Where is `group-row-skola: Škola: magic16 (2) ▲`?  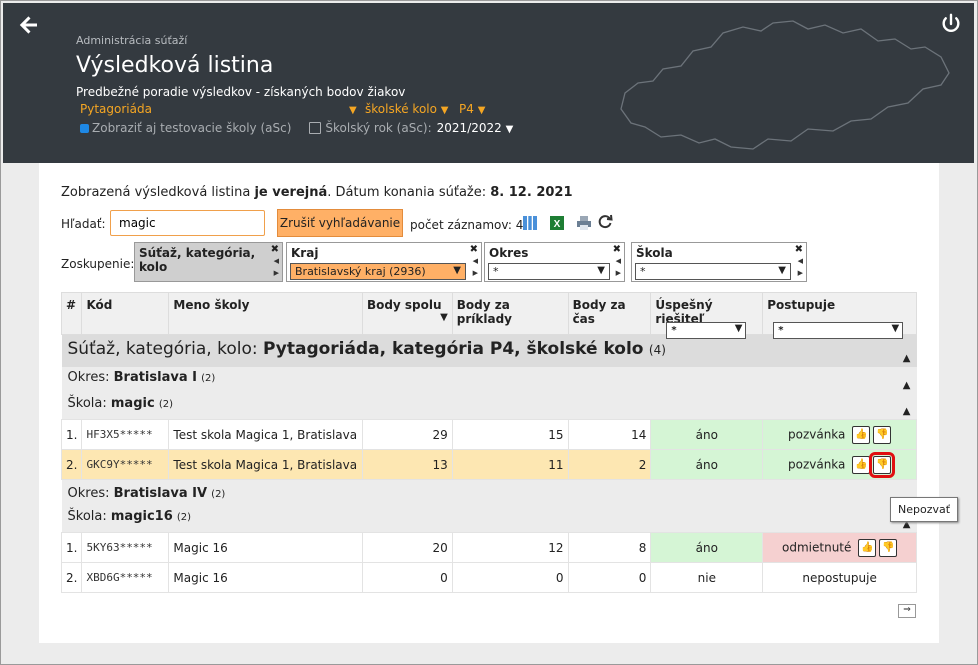
group-row-skola: Škola: magic16 (2) ▲ is located at coordinates (489, 519).